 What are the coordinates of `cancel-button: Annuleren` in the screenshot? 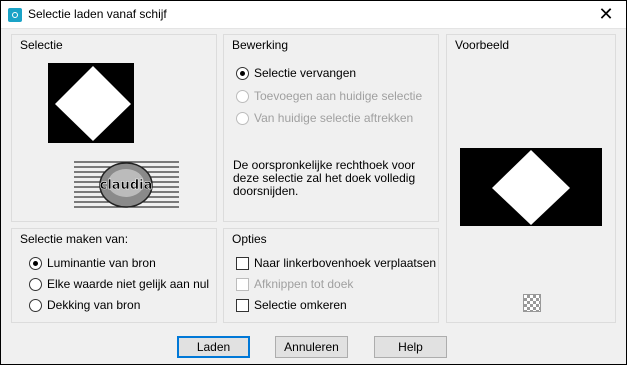 It's located at (311, 347).